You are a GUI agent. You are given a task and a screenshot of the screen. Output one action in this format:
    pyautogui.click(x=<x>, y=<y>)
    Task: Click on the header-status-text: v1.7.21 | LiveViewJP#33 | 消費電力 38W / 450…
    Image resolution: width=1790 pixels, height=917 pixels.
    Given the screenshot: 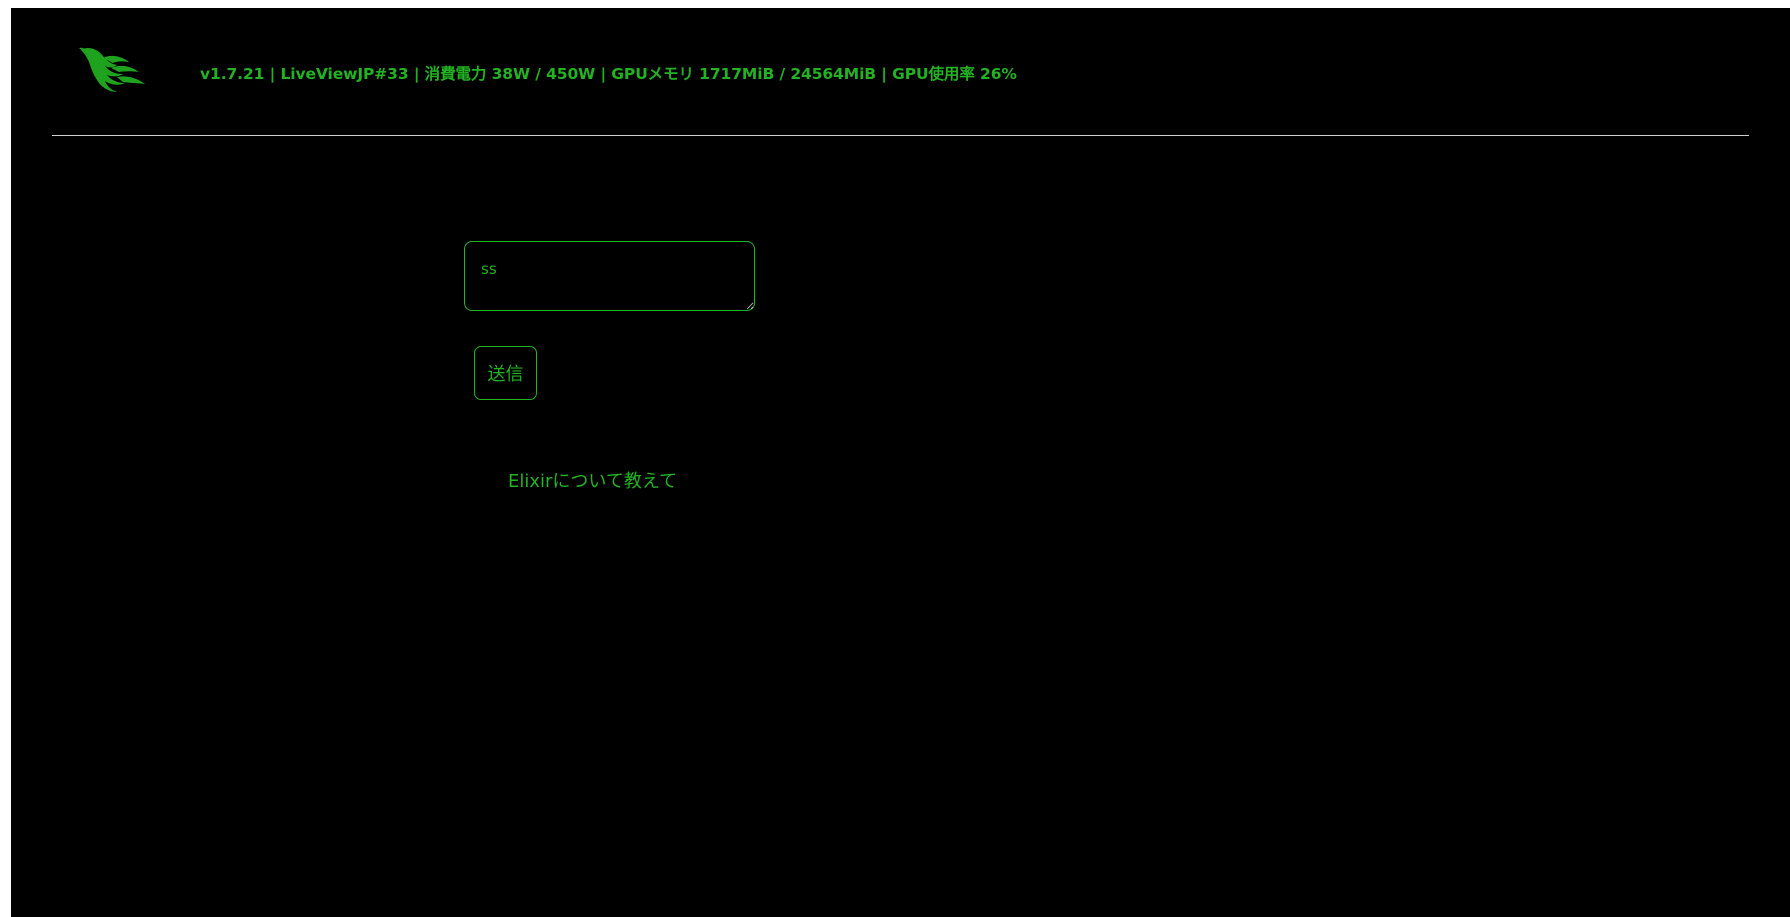 What is the action you would take?
    pyautogui.click(x=608, y=74)
    